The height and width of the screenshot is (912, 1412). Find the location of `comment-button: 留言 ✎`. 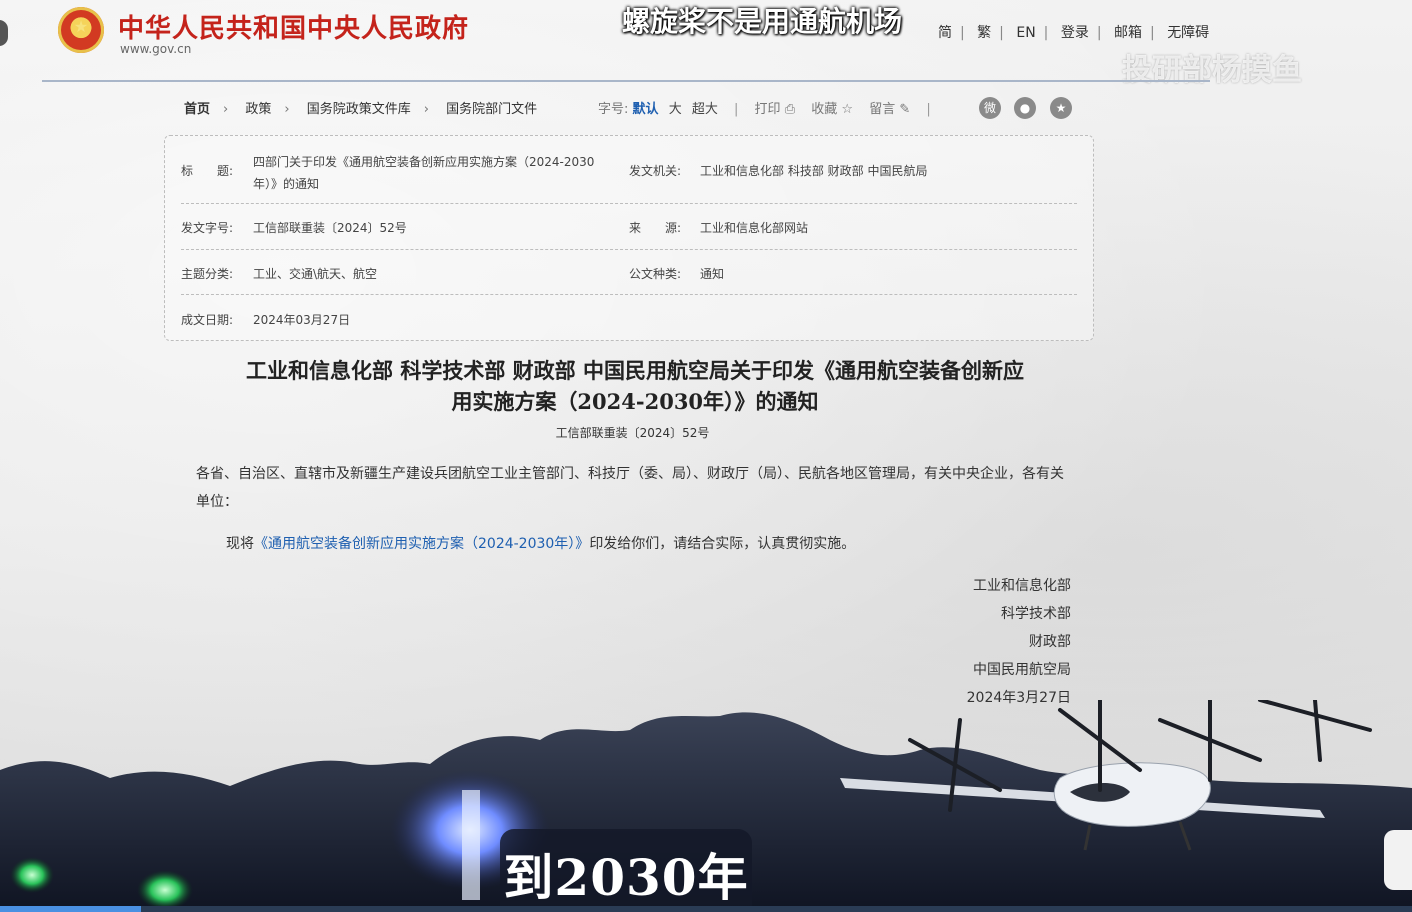

comment-button: 留言 ✎ is located at coordinates (889, 109).